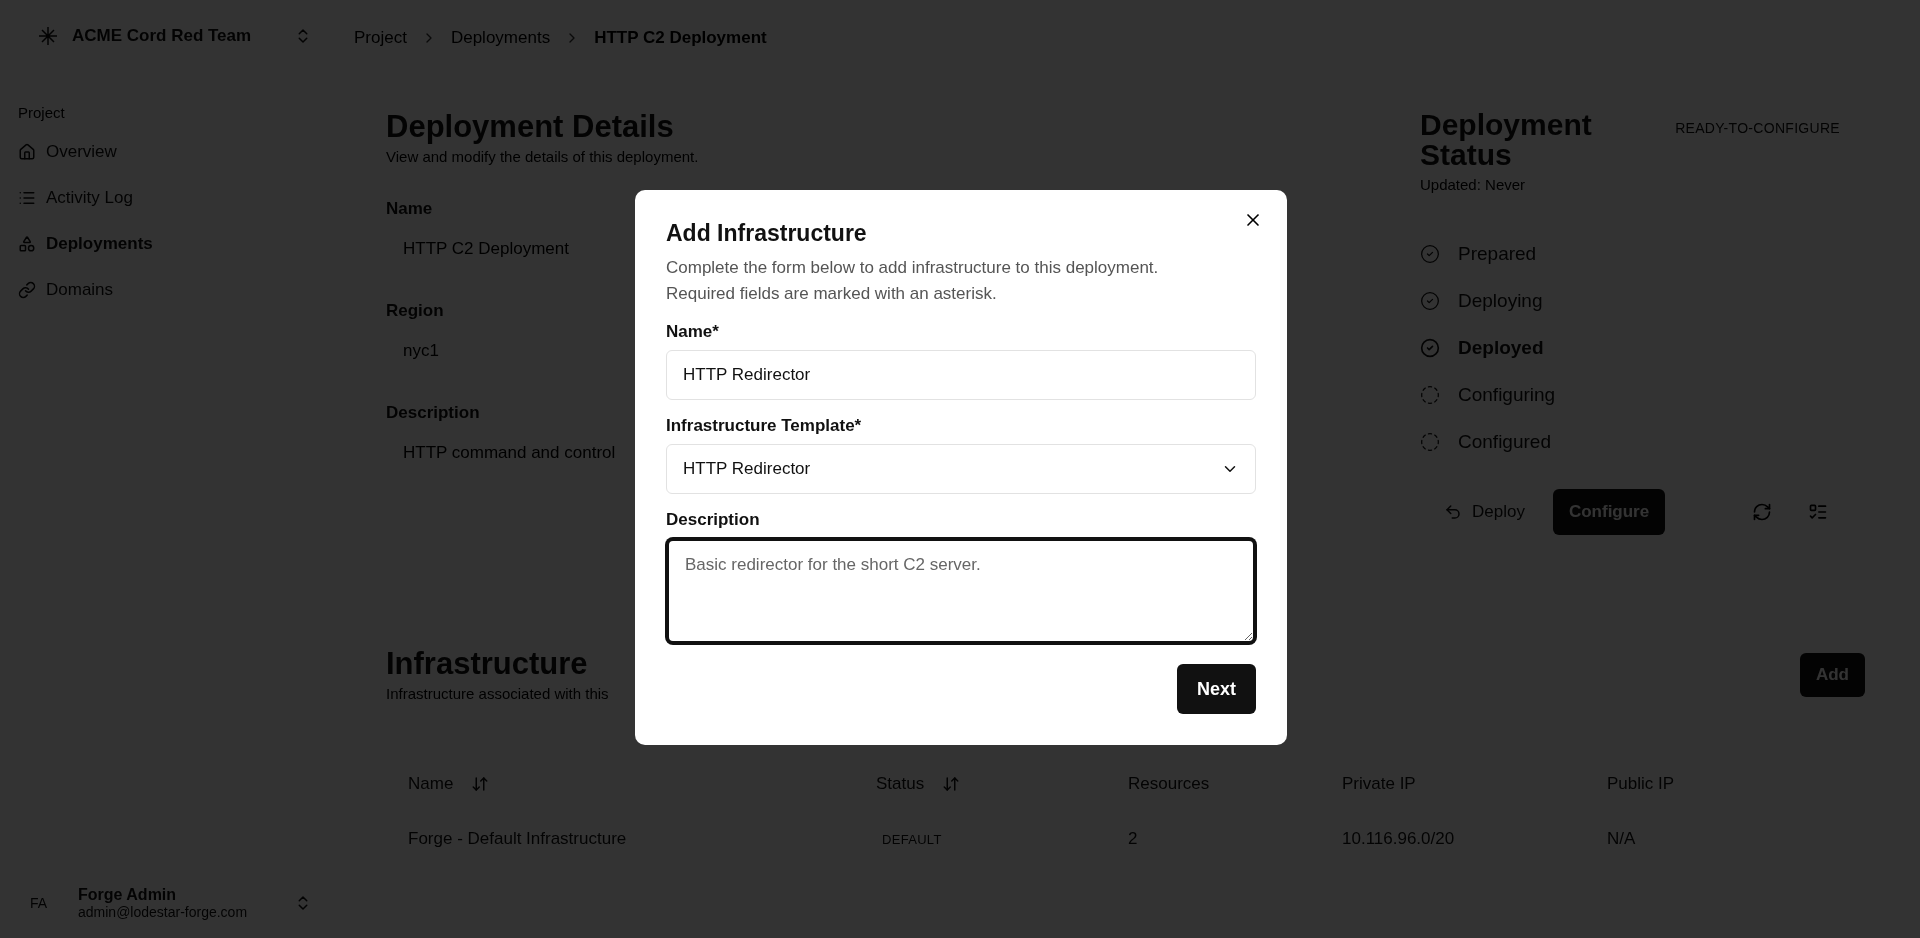  I want to click on description-field: Basic redirector for the short C2 server., so click(961, 591).